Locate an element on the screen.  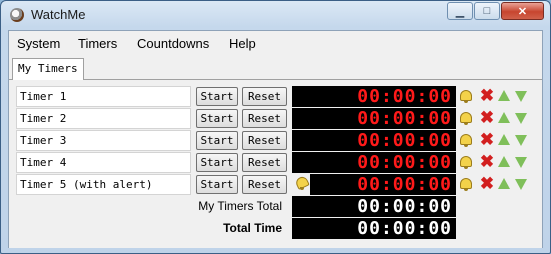
tab-my-timers: My Timers is located at coordinates (48, 69).